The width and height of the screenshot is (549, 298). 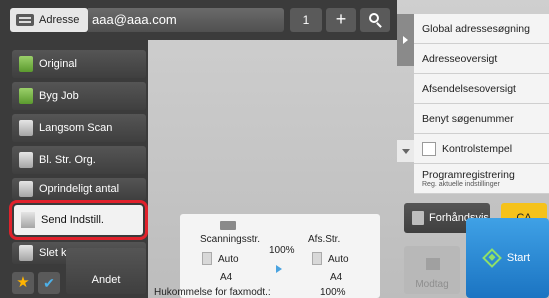 What do you see at coordinates (59, 96) in the screenshot?
I see `mode-label: Byg Job` at bounding box center [59, 96].